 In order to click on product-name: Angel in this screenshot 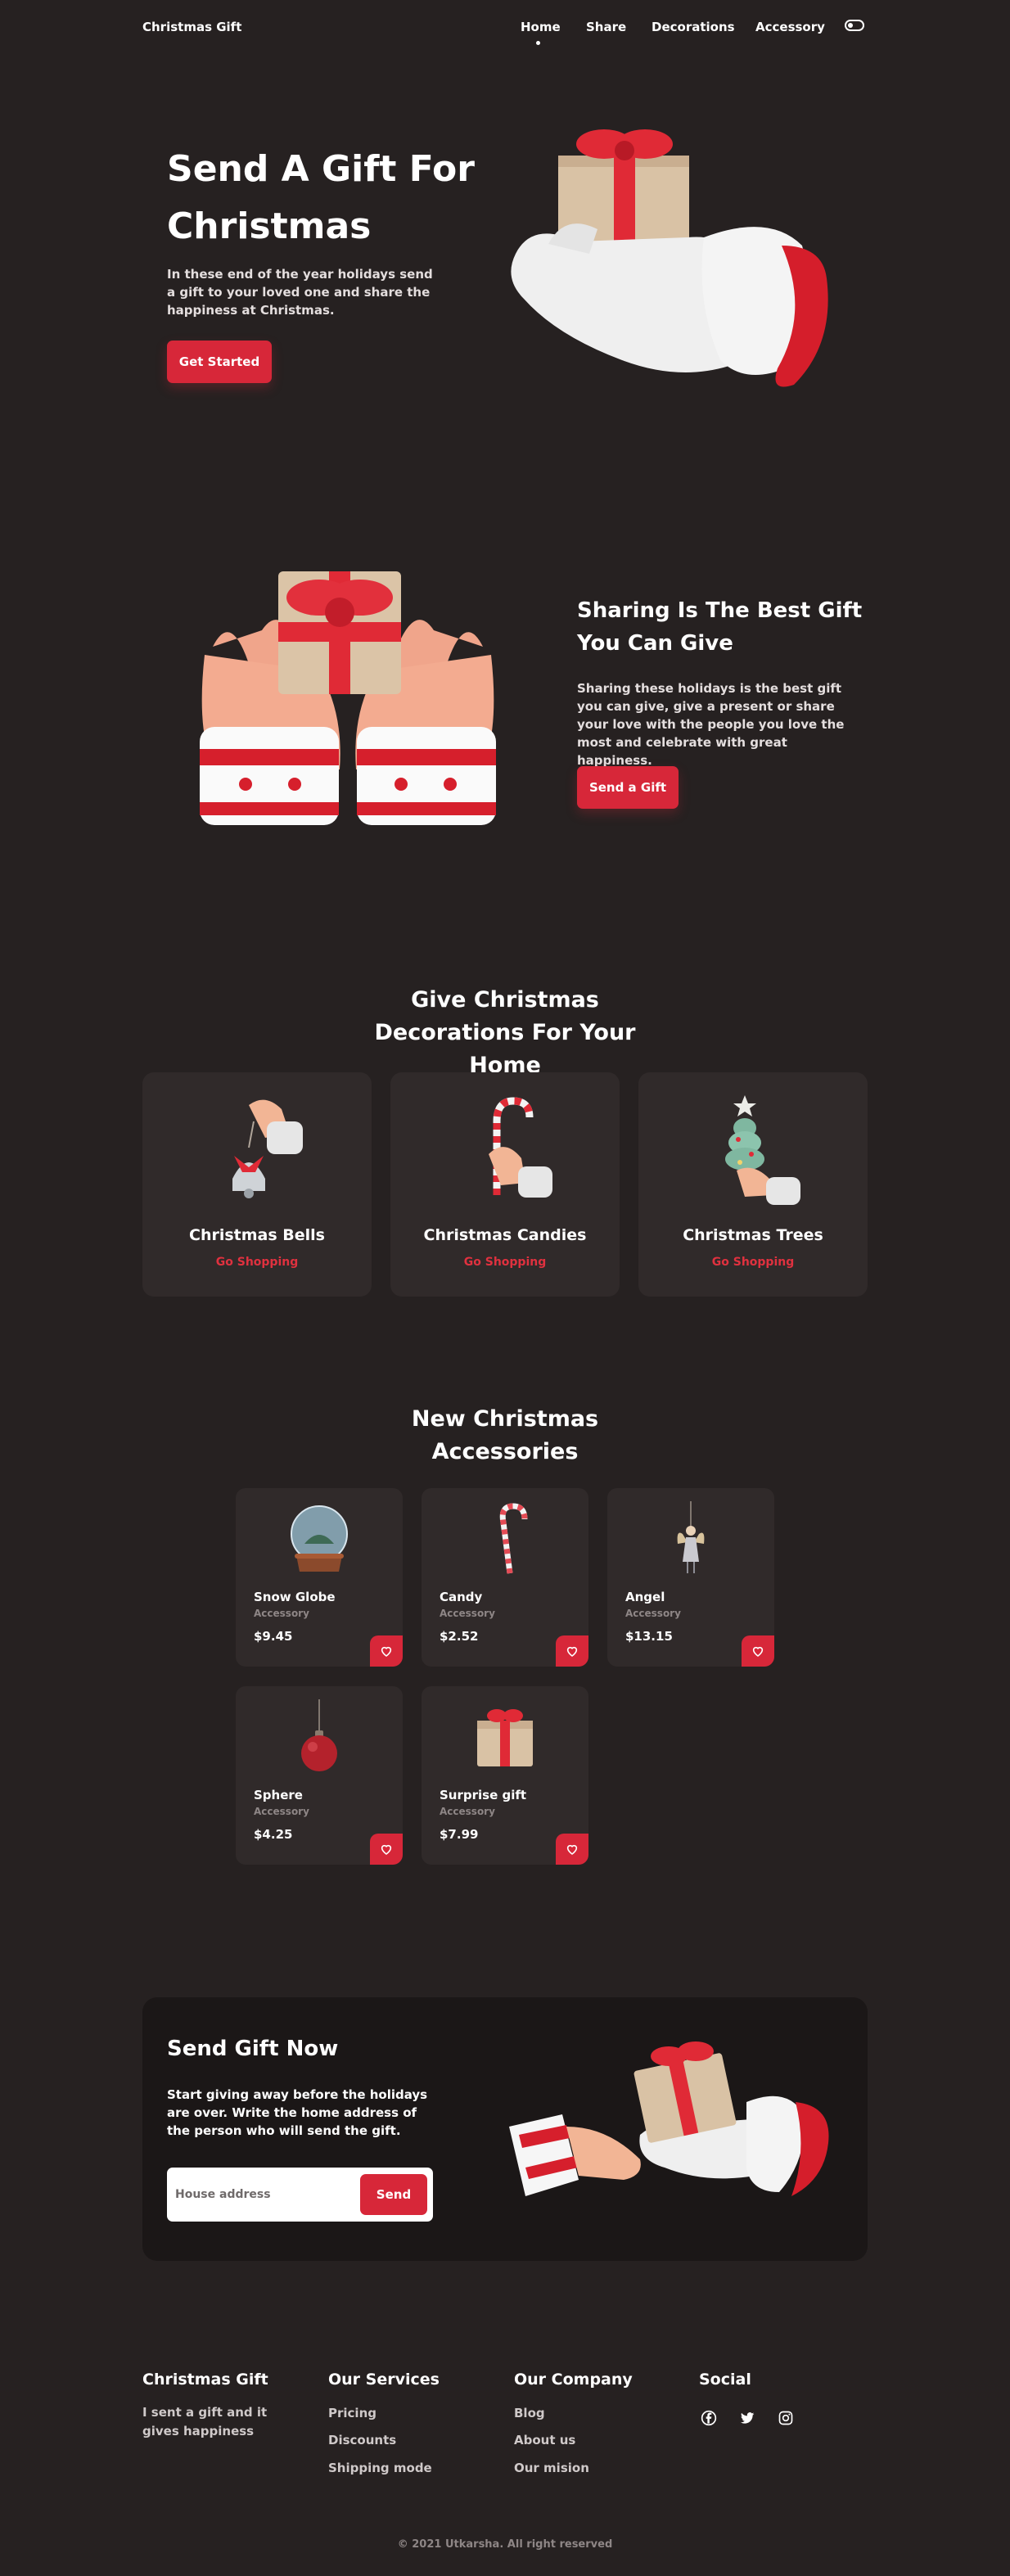, I will do `click(645, 1597)`.